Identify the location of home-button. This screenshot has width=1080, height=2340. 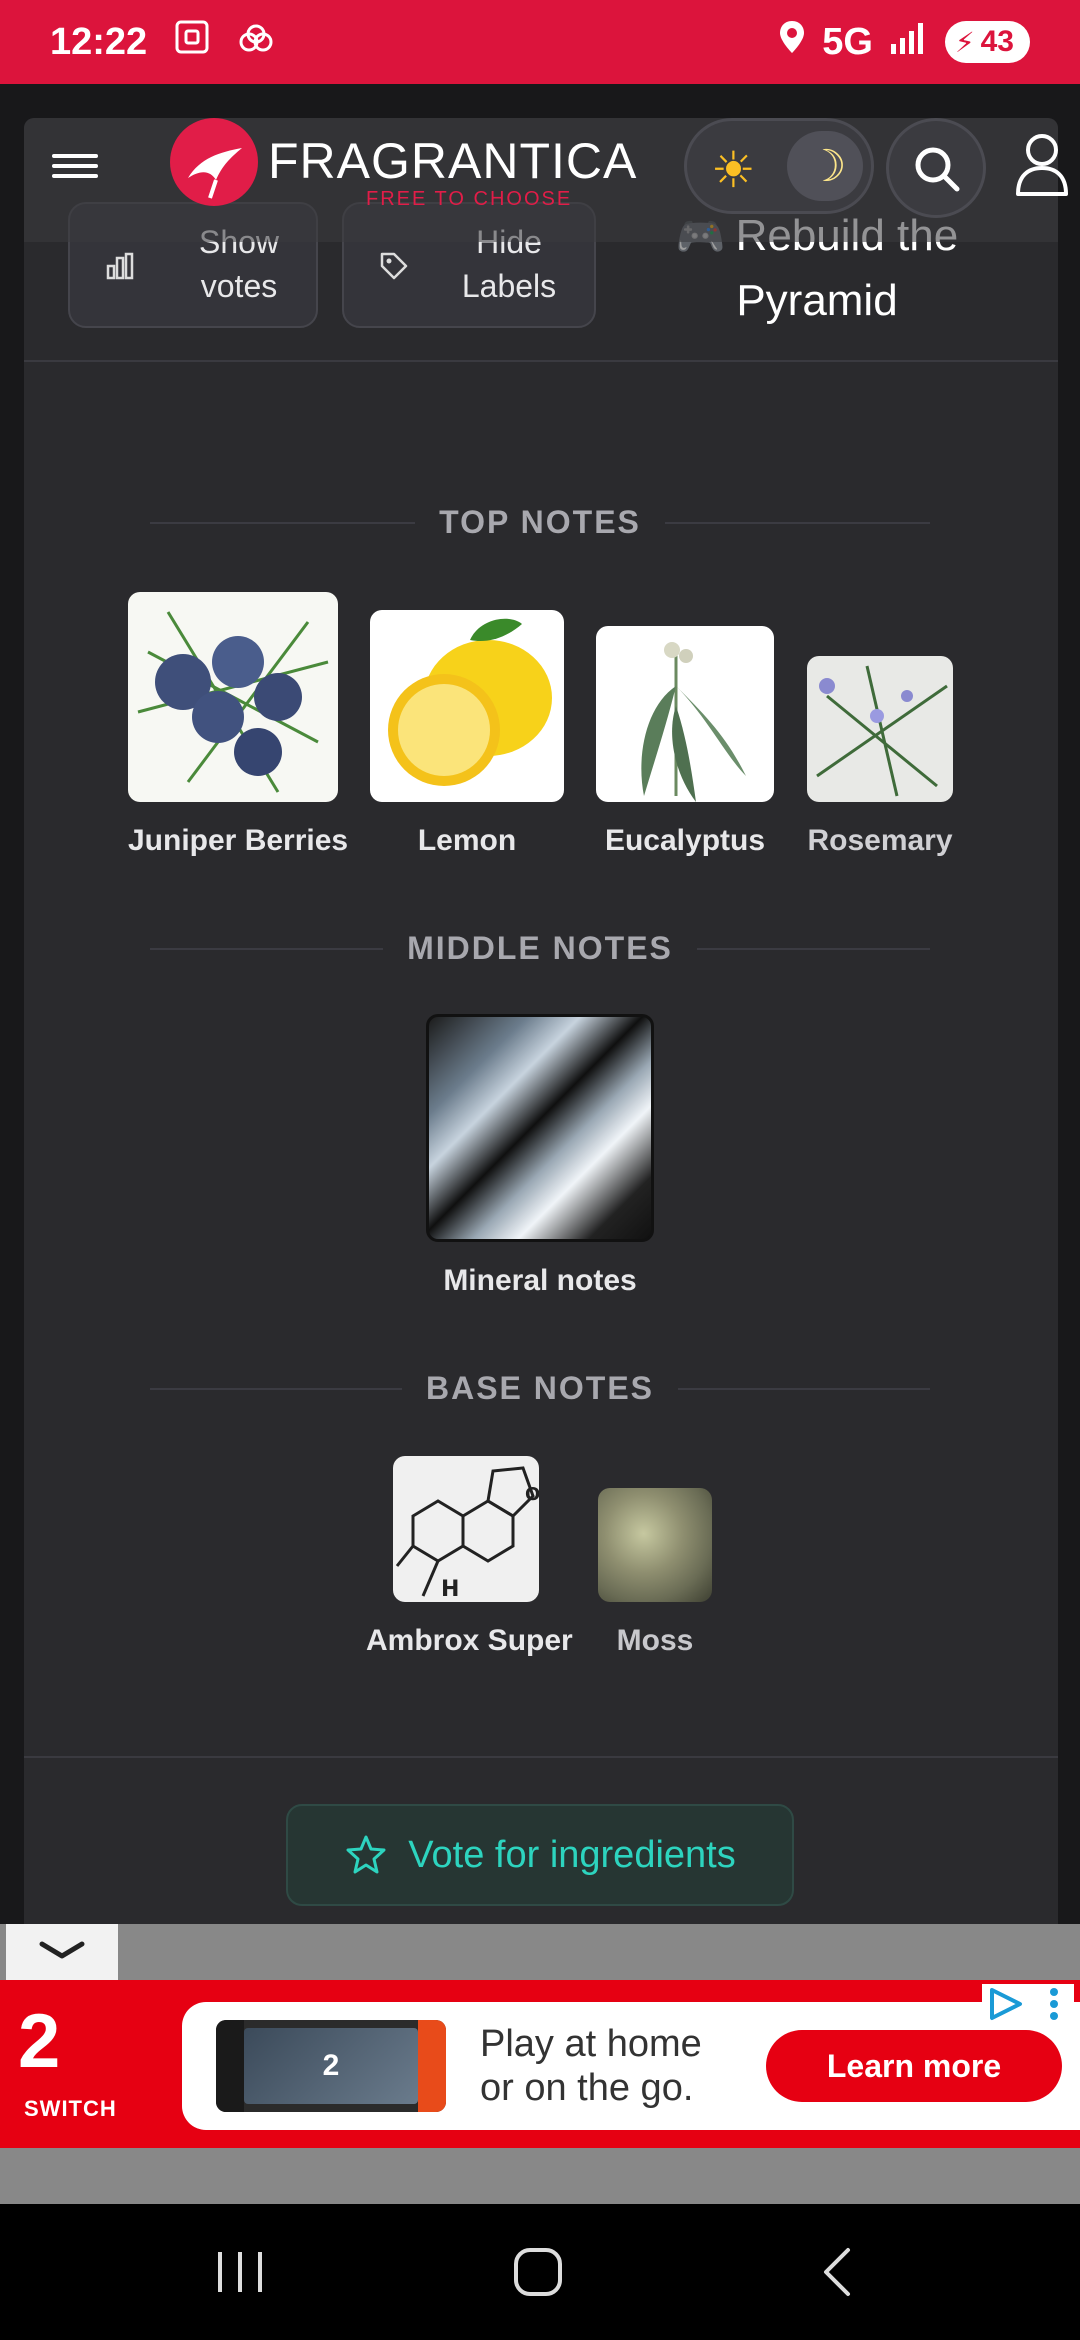
(538, 2274).